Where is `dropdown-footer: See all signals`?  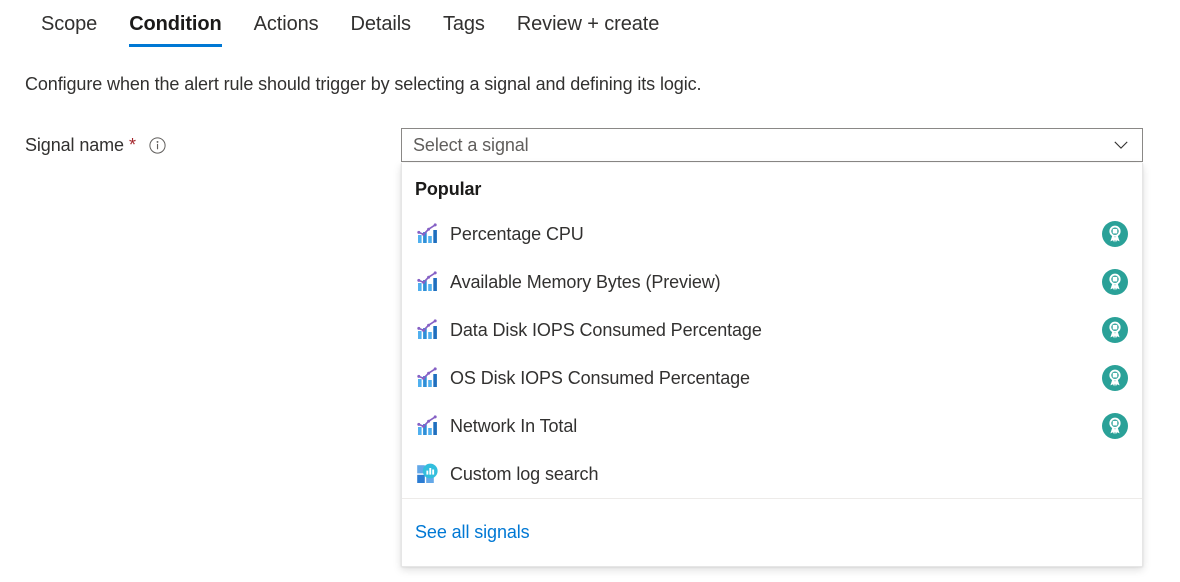
dropdown-footer: See all signals is located at coordinates (772, 532).